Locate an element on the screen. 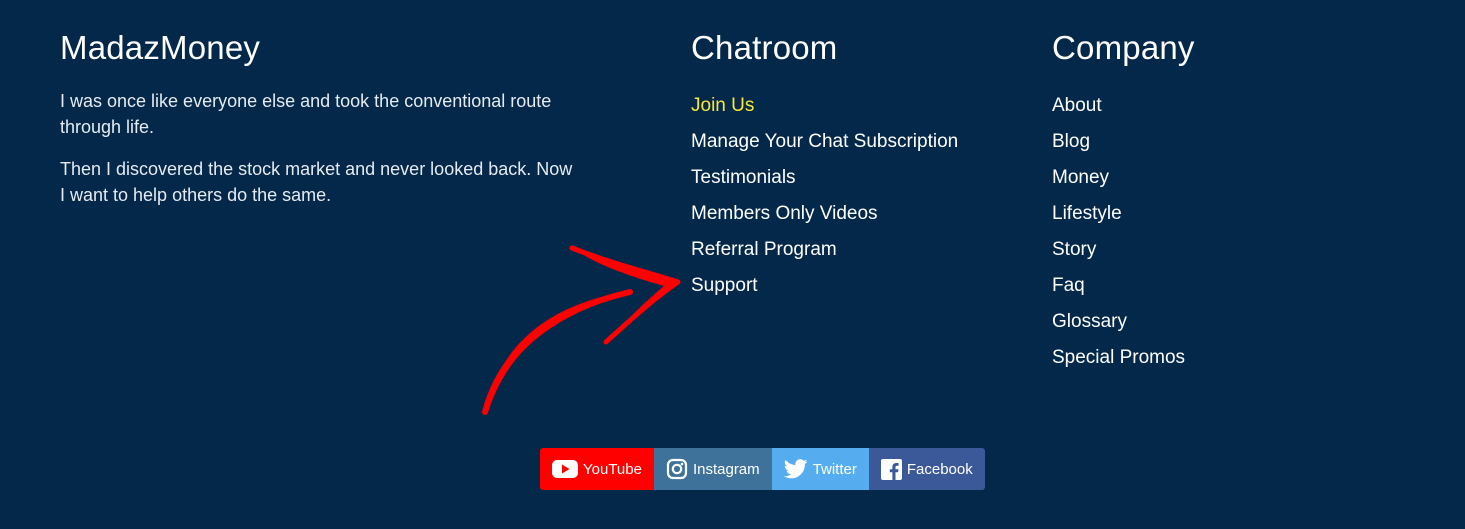  twitter-label: Twitter is located at coordinates (834, 469).